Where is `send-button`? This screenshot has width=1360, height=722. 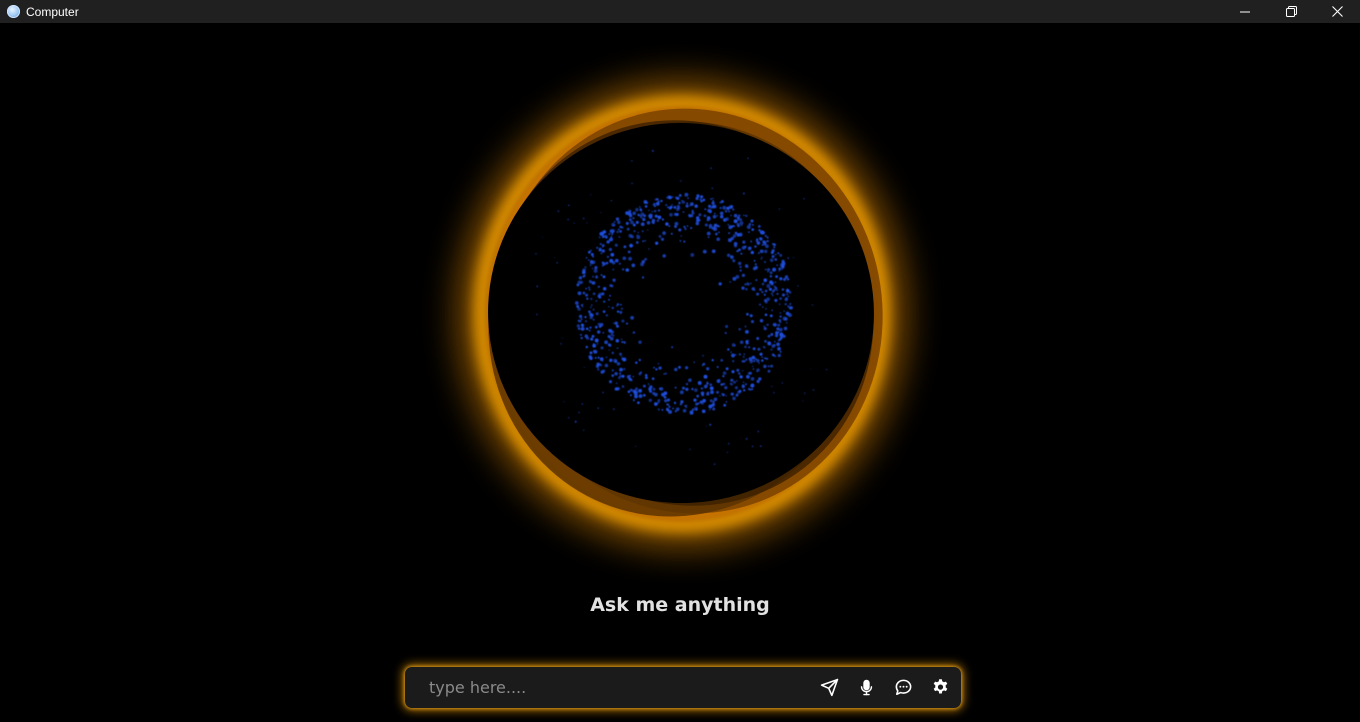 send-button is located at coordinates (829, 687).